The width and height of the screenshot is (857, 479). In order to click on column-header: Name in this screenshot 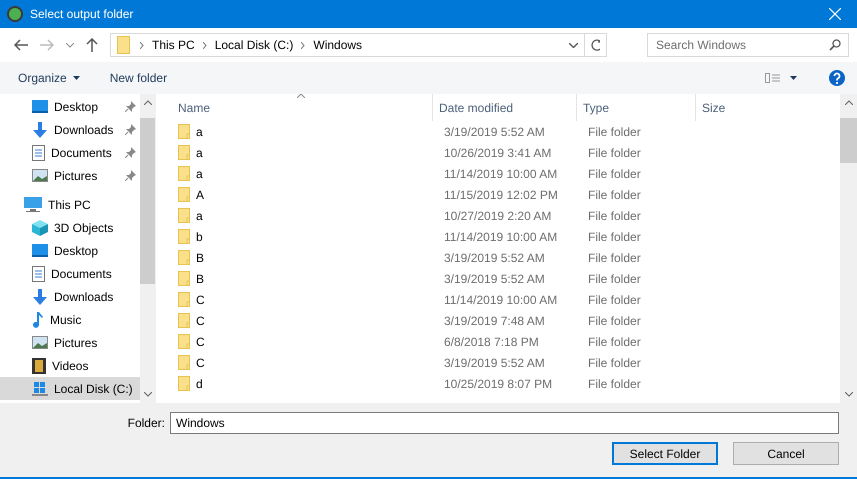, I will do `click(302, 107)`.